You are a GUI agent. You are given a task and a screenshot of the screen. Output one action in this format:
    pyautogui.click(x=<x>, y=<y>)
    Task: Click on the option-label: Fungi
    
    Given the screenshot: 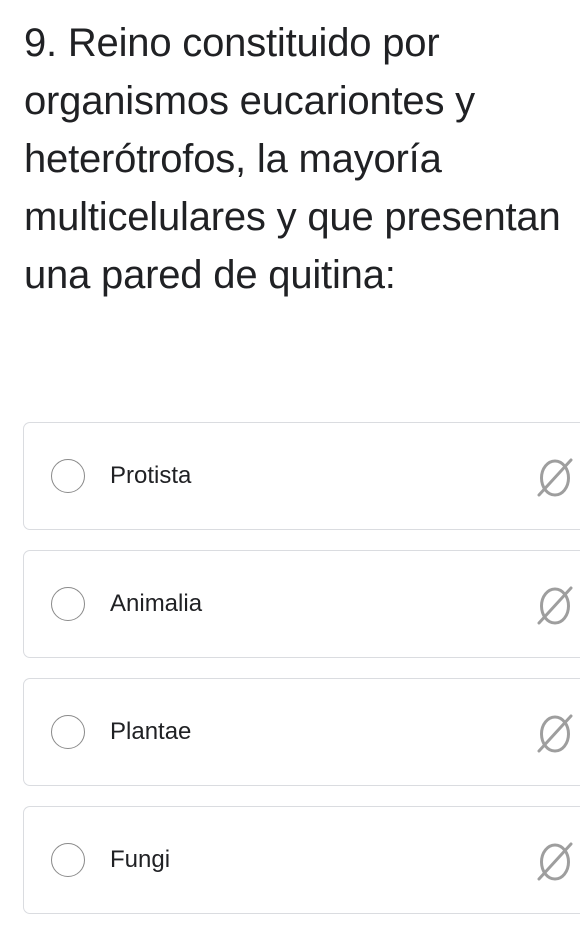 What is the action you would take?
    pyautogui.click(x=140, y=859)
    